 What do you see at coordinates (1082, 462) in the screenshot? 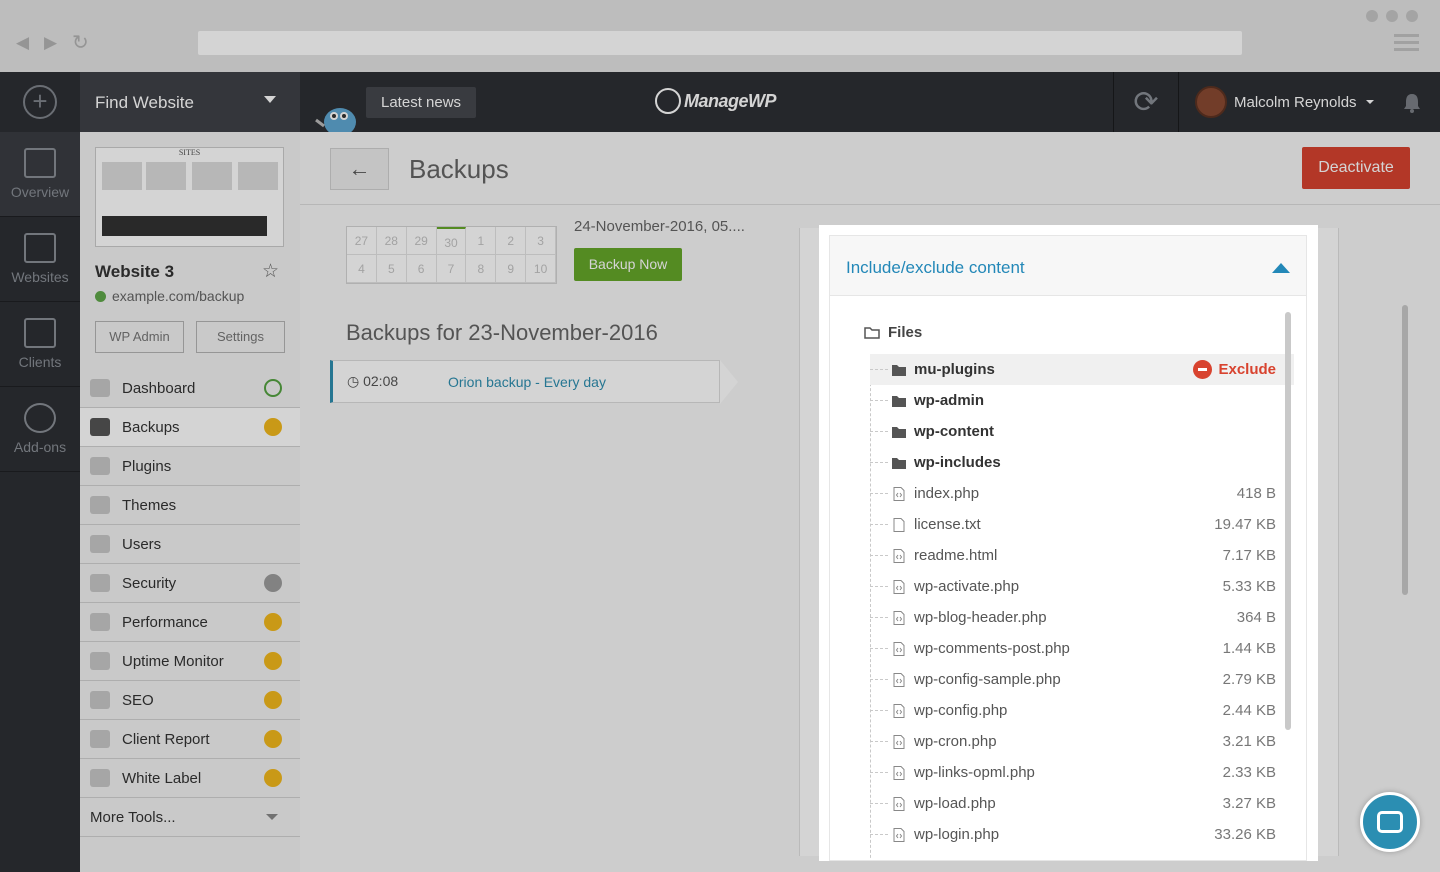
I see `folder-row: wp-includes` at bounding box center [1082, 462].